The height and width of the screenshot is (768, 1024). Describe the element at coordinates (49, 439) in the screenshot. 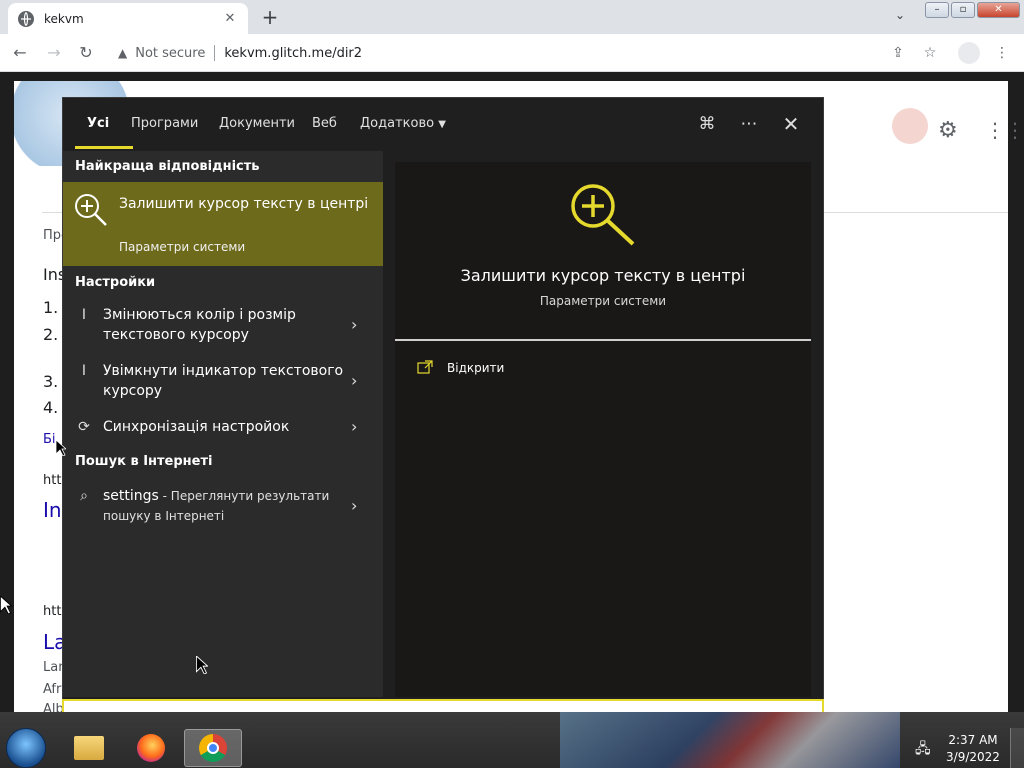

I see `page-link: Бі` at that location.